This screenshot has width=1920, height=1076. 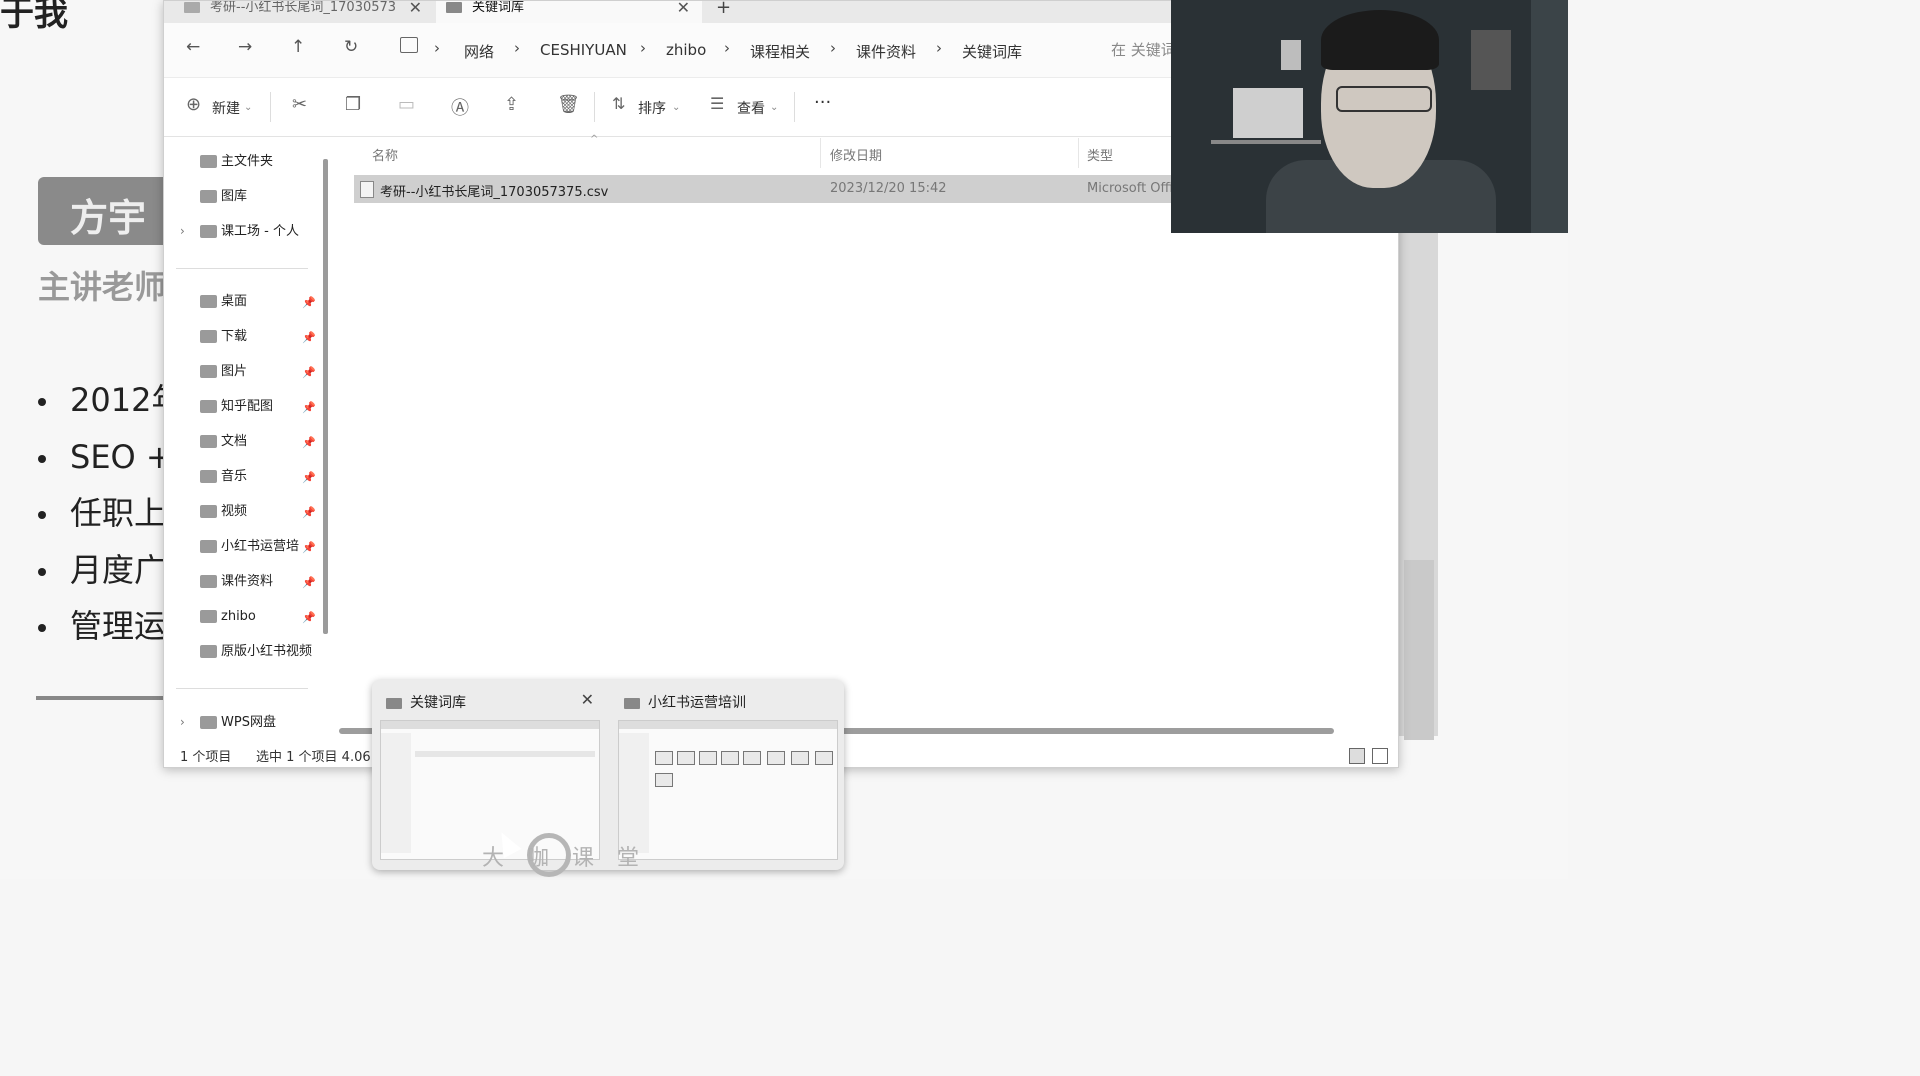 What do you see at coordinates (304, 12) in the screenshot?
I see `tab-csv: 考研--小红书长尾词_17030573 ✕` at bounding box center [304, 12].